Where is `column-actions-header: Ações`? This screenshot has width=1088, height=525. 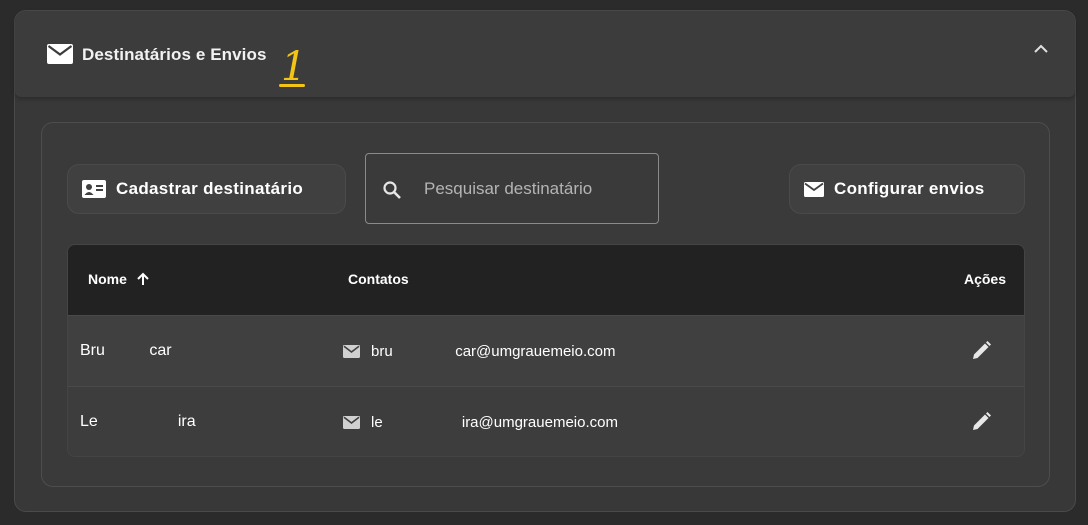
column-actions-header: Ações is located at coordinates (984, 279).